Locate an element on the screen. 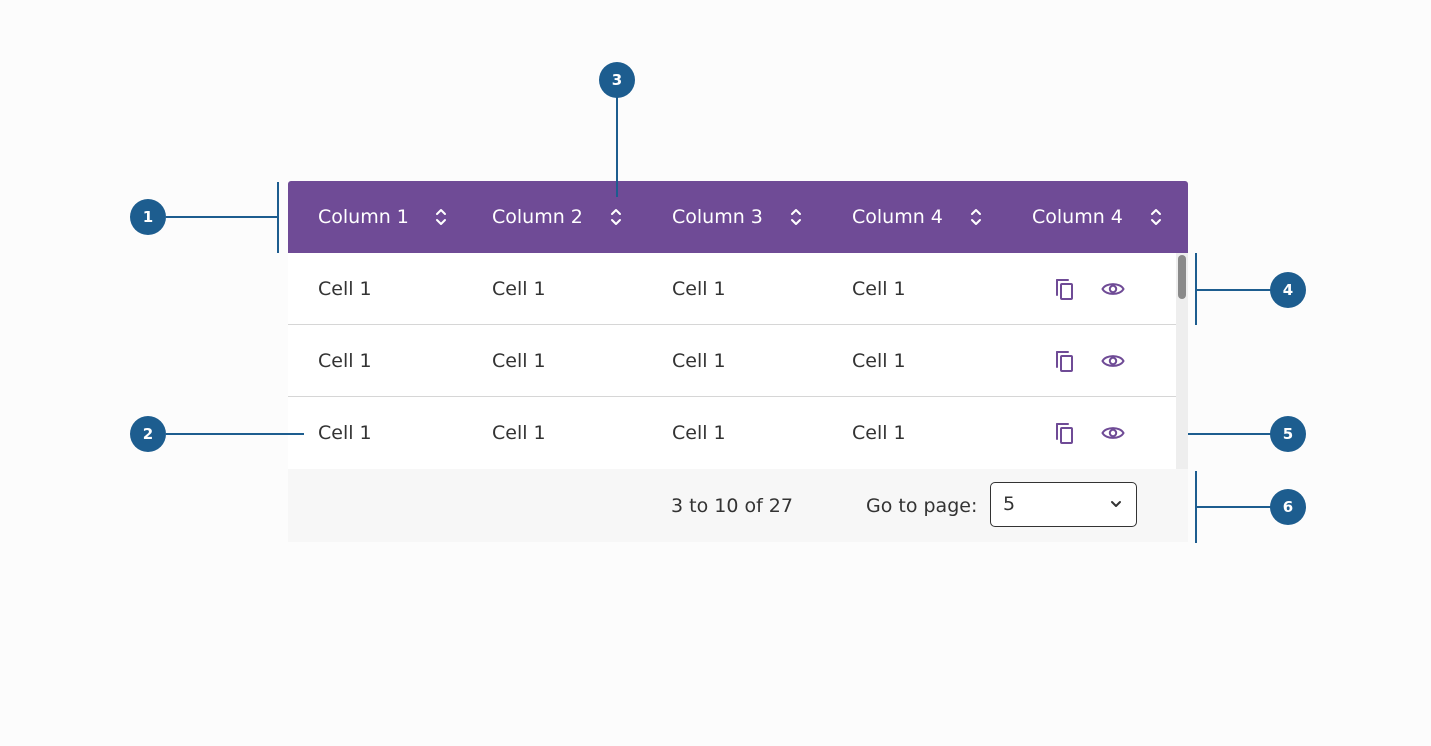 Image resolution: width=1431 pixels, height=746 pixels. callout-marker: 3 is located at coordinates (617, 80).